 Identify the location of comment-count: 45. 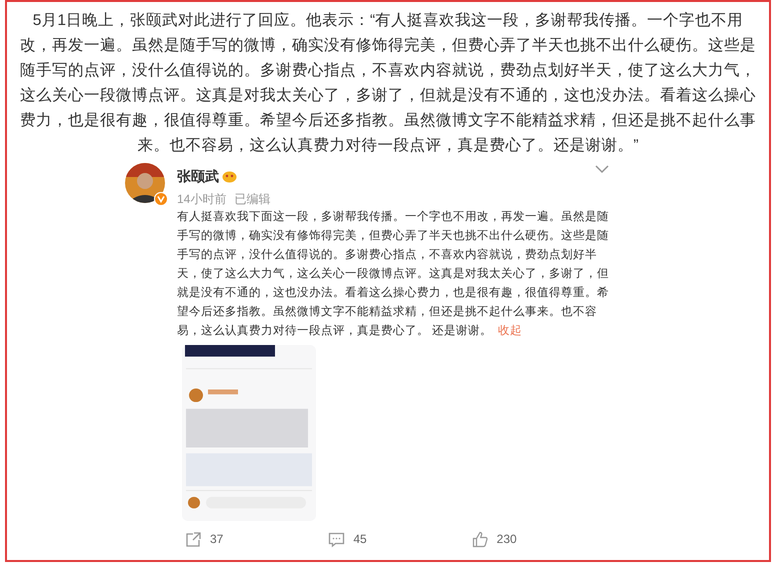
(360, 539).